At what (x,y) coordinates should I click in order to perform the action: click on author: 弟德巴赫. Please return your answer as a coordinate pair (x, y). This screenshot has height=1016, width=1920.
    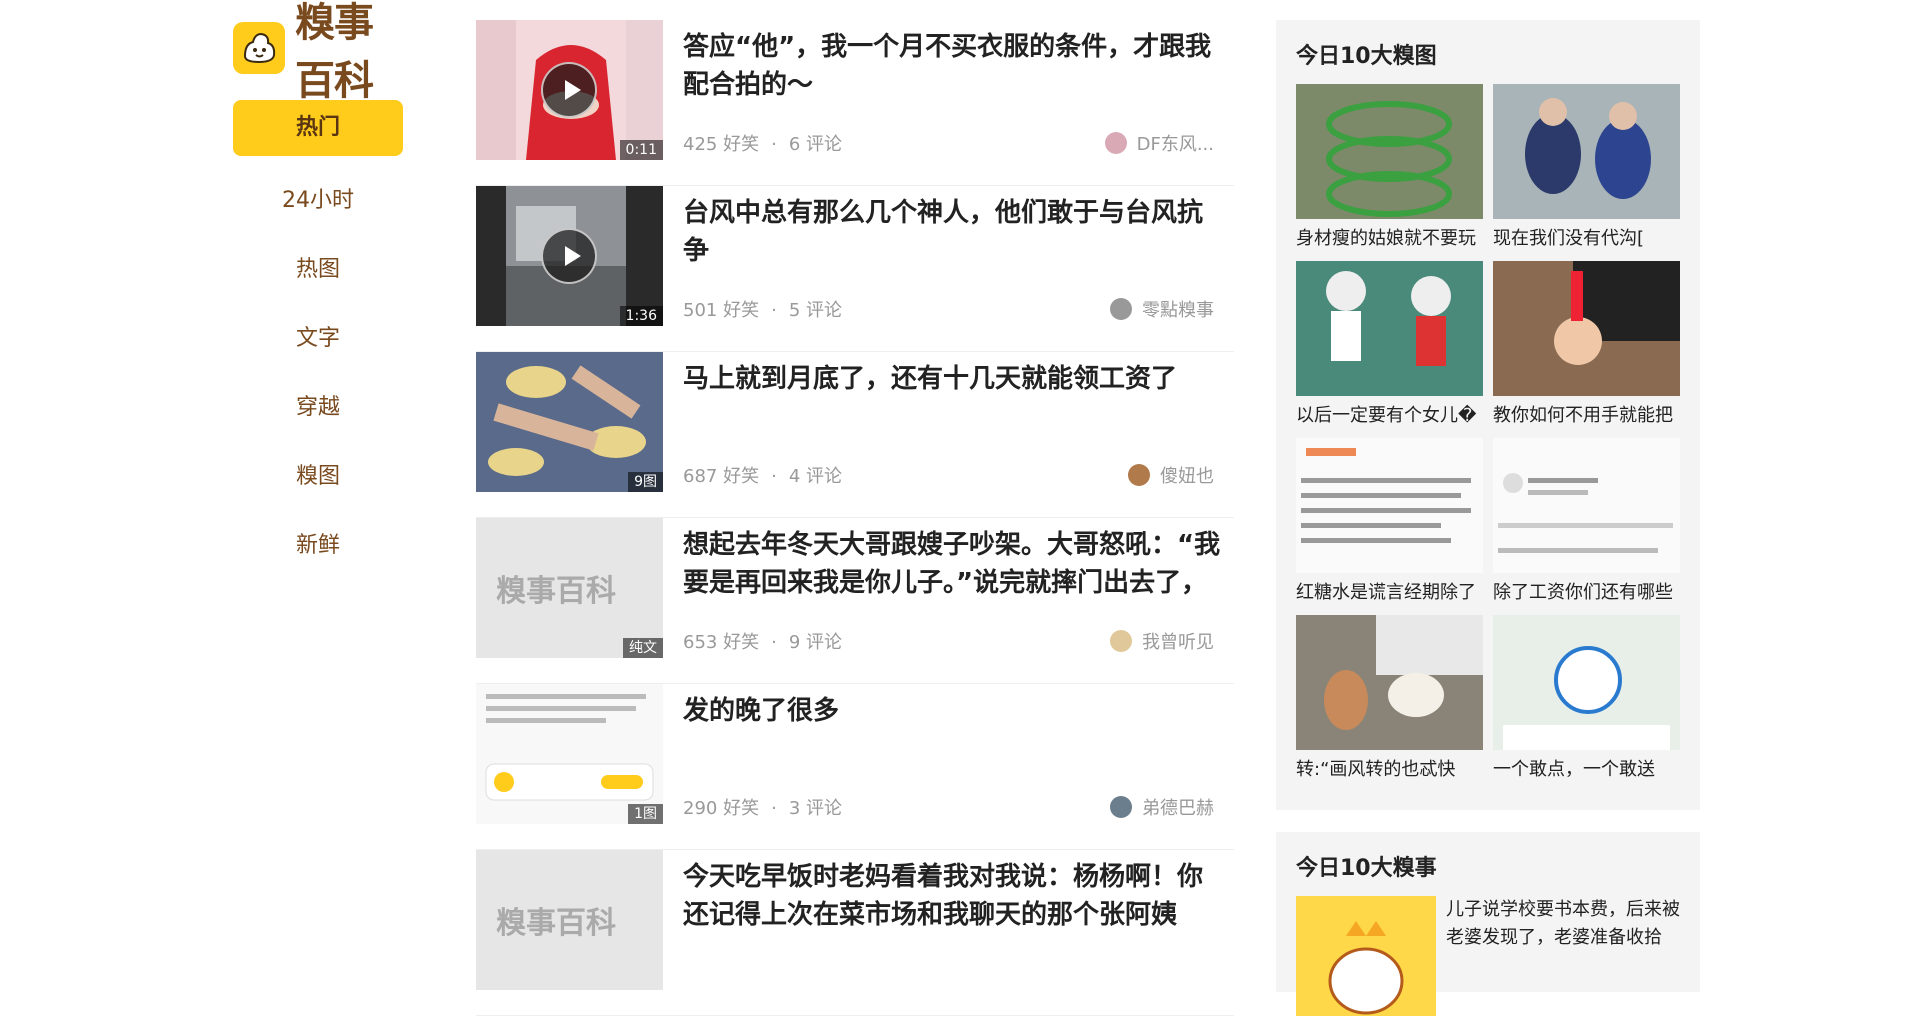
    Looking at the image, I should click on (1162, 807).